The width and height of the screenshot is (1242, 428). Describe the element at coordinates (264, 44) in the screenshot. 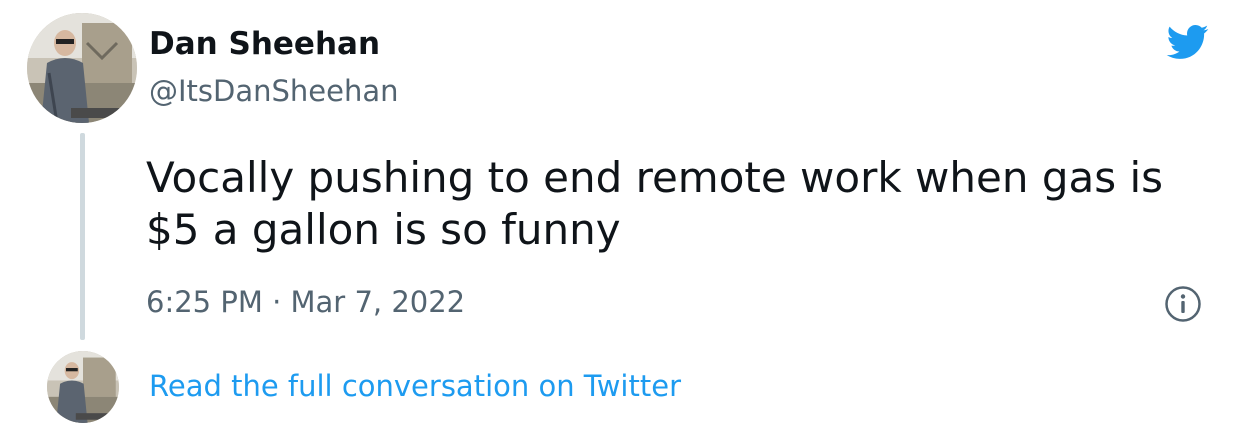

I see `author-display-name: Dan Sheehan` at that location.